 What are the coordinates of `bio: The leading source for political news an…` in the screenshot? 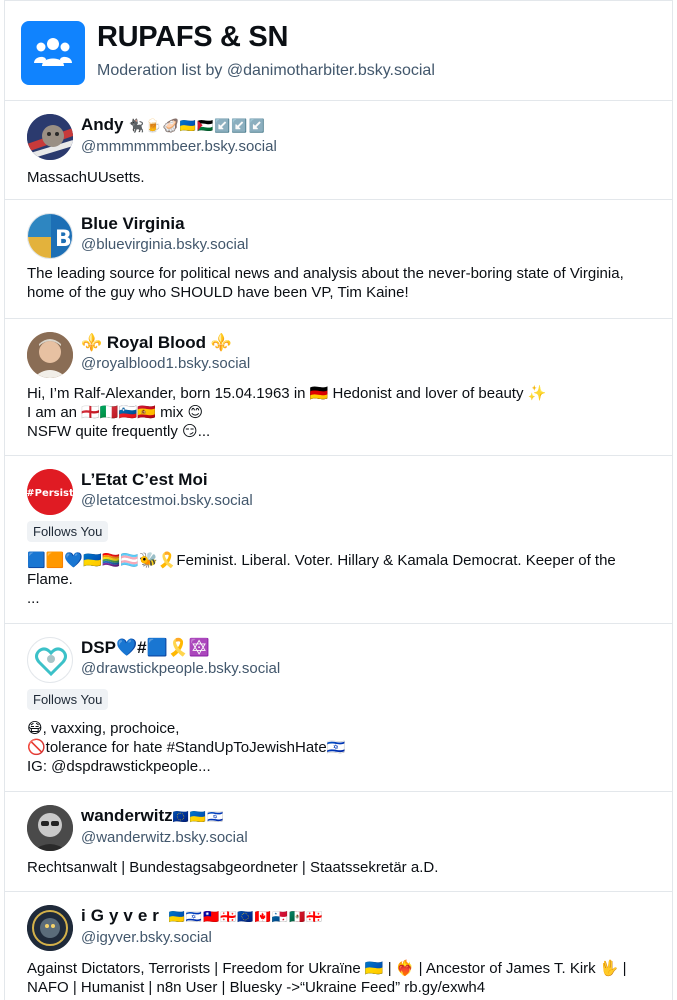 It's located at (325, 283).